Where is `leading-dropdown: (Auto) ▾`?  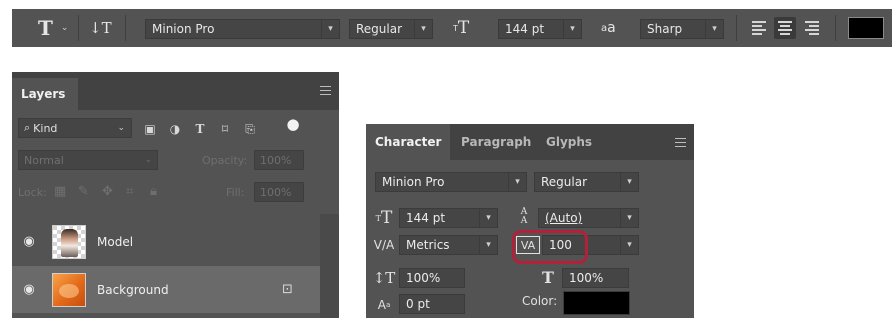 leading-dropdown: (Auto) ▾ is located at coordinates (588, 218).